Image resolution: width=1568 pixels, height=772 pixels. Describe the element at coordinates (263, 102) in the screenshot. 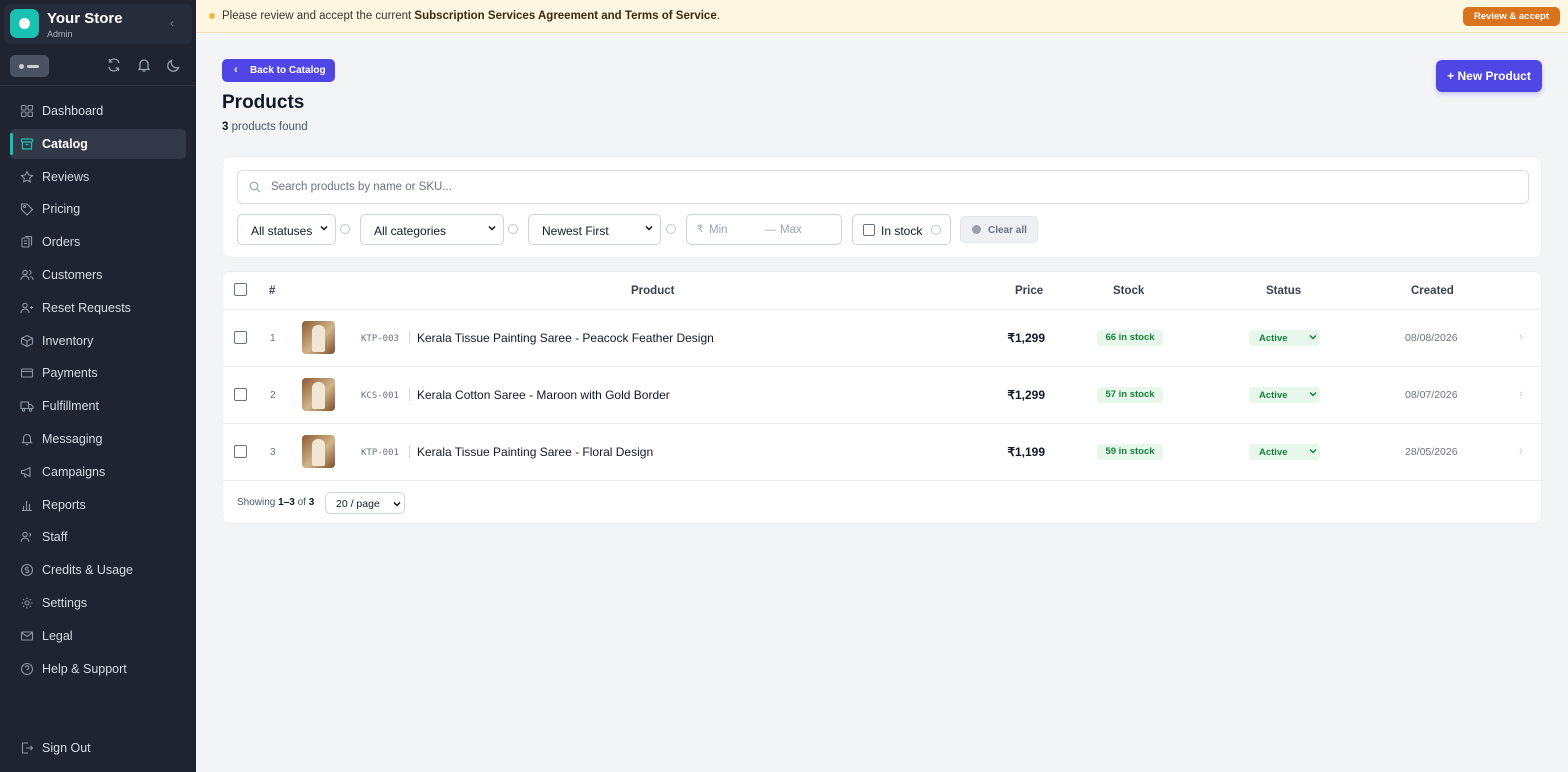

I see `page-title: Products` at that location.